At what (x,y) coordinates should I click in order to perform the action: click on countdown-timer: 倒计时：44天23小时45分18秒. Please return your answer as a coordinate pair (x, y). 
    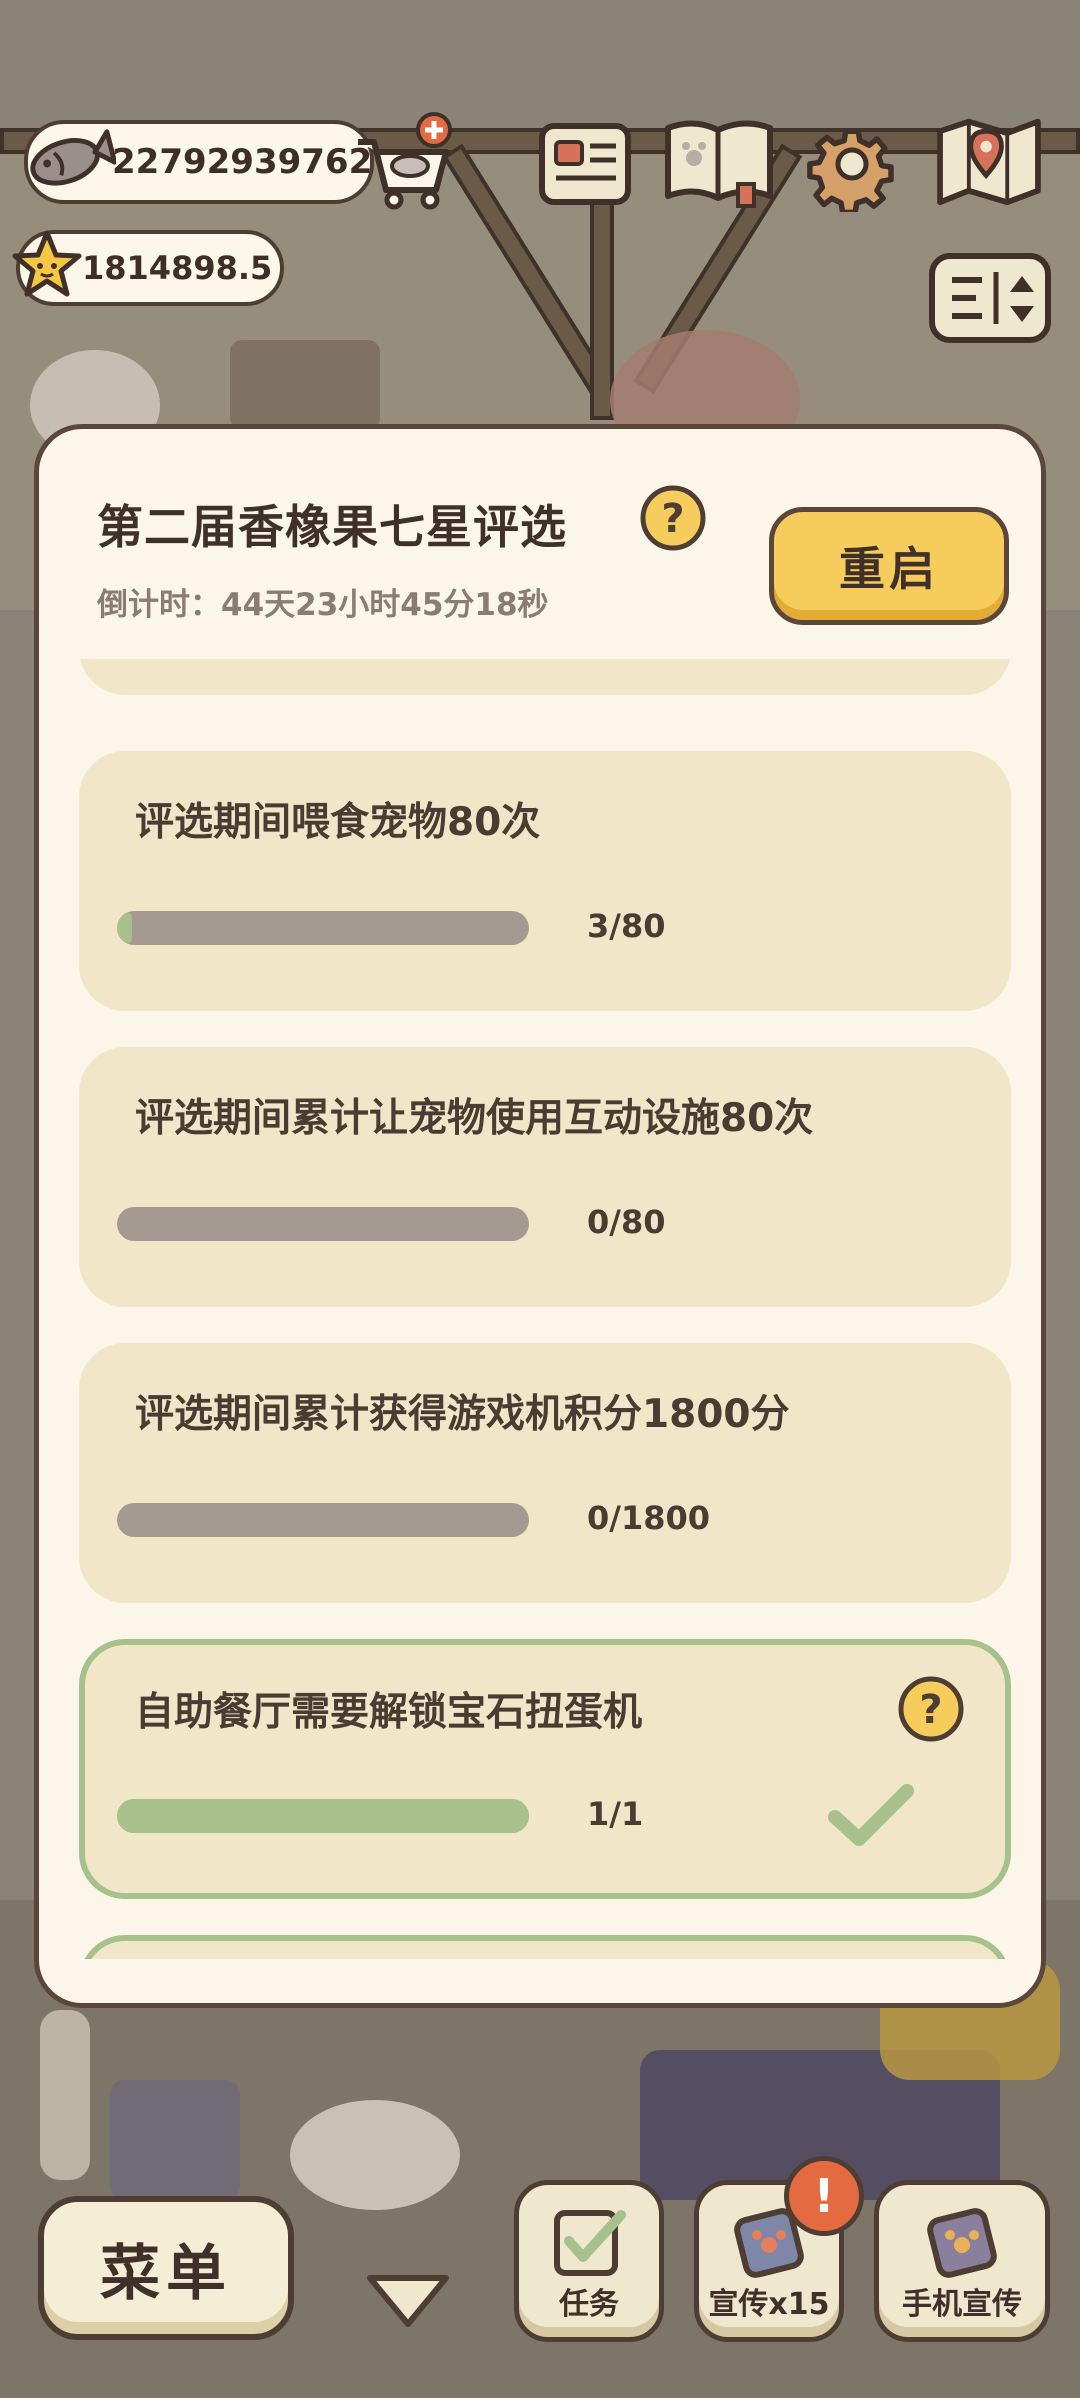
    Looking at the image, I should click on (323, 605).